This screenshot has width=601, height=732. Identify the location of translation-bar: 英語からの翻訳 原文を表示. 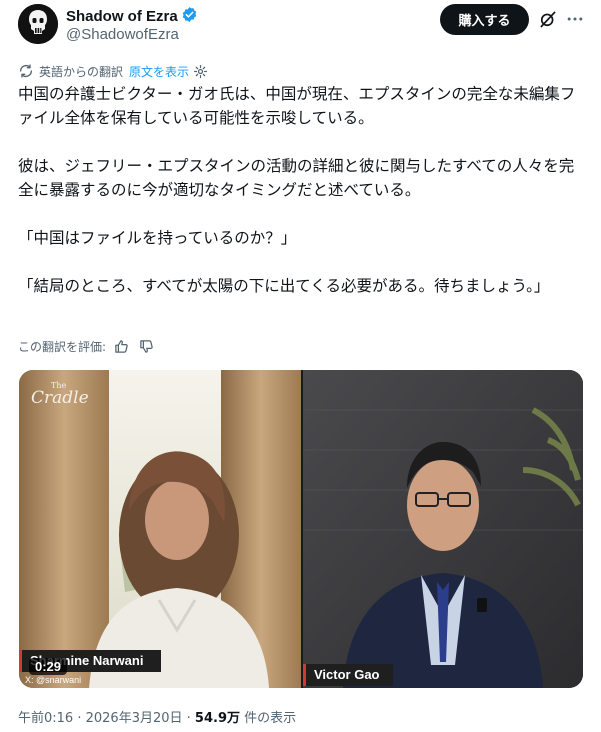
(113, 71).